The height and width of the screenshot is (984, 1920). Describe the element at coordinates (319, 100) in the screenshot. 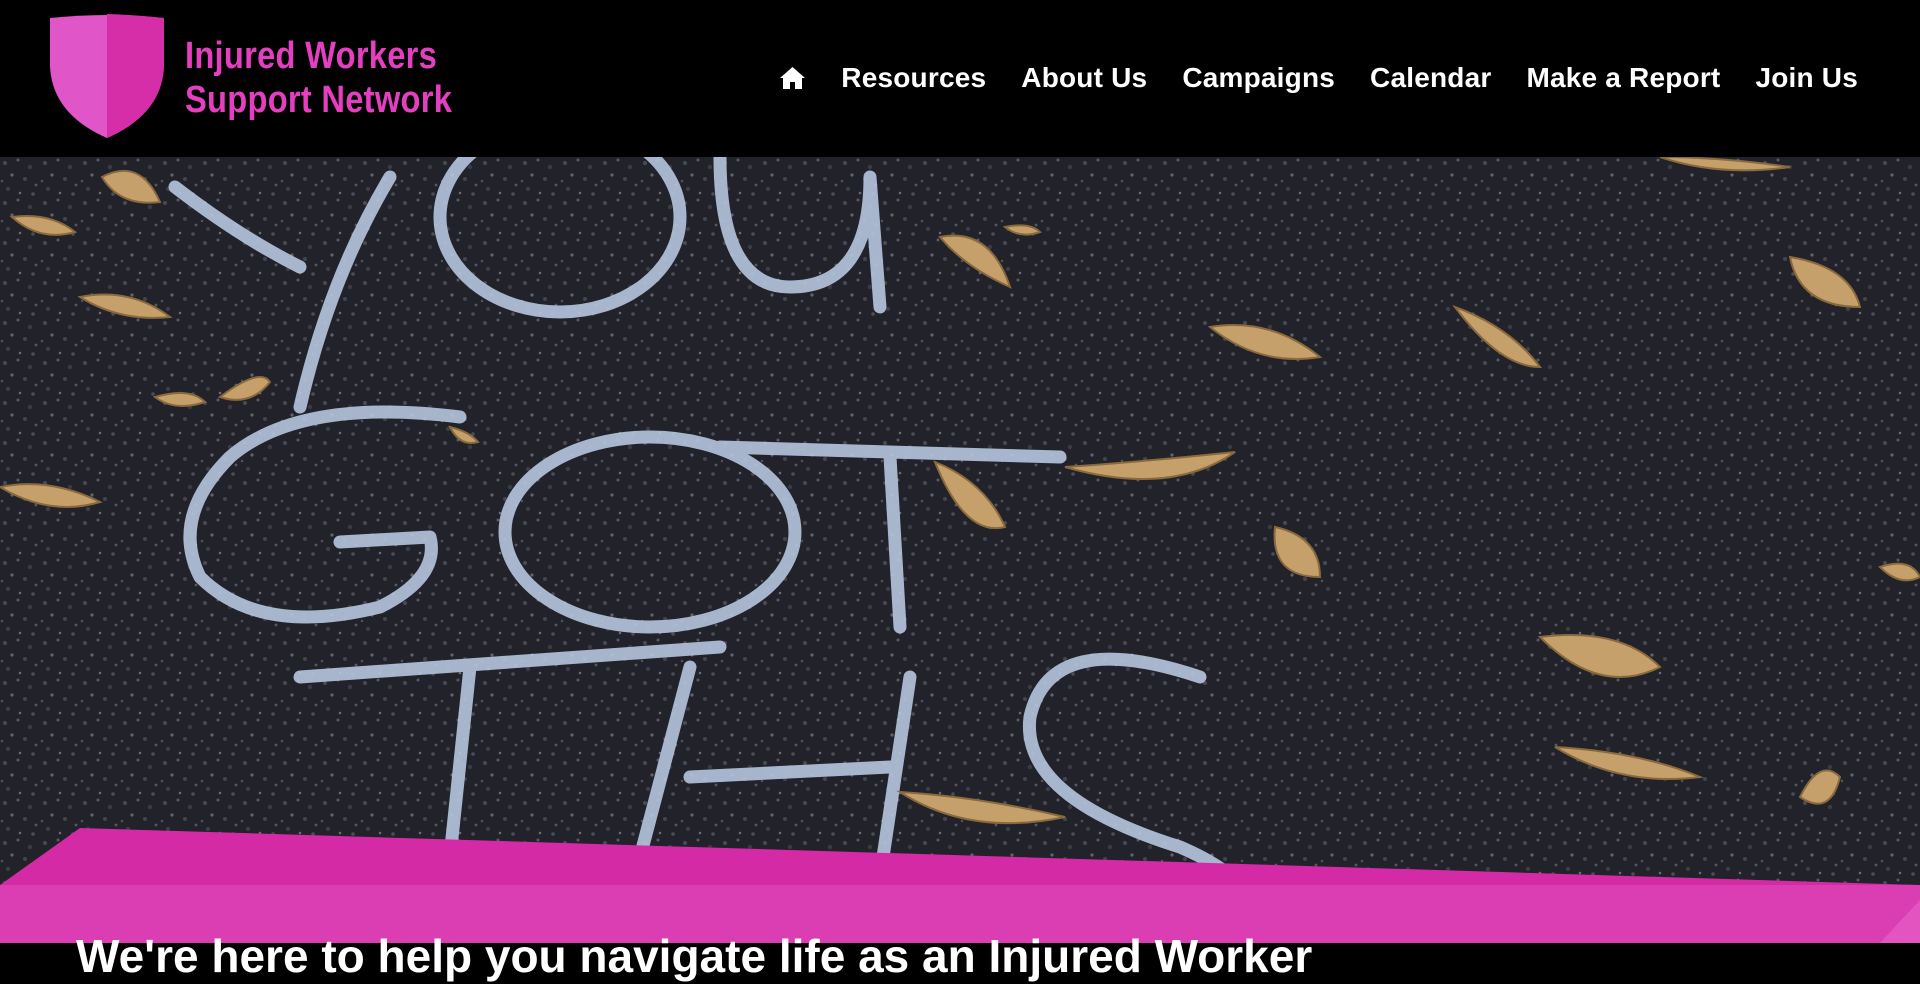

I see `logo-line-2: Support Network` at that location.